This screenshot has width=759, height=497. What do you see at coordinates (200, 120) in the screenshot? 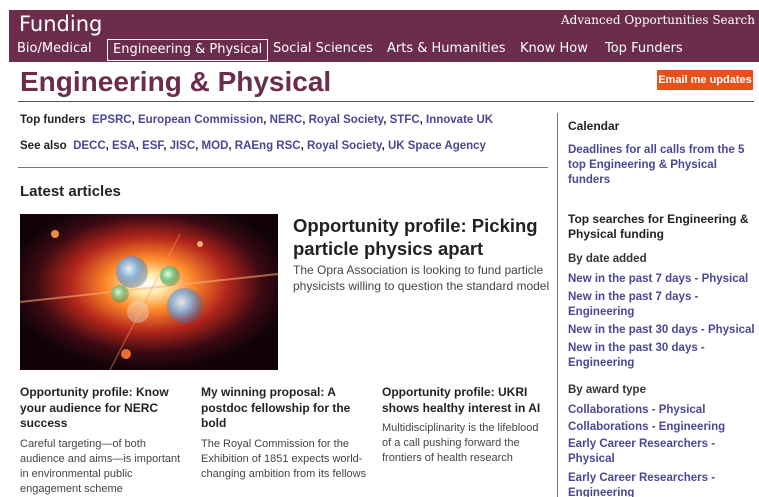
I see `funder-link-european-commission: European Commission` at bounding box center [200, 120].